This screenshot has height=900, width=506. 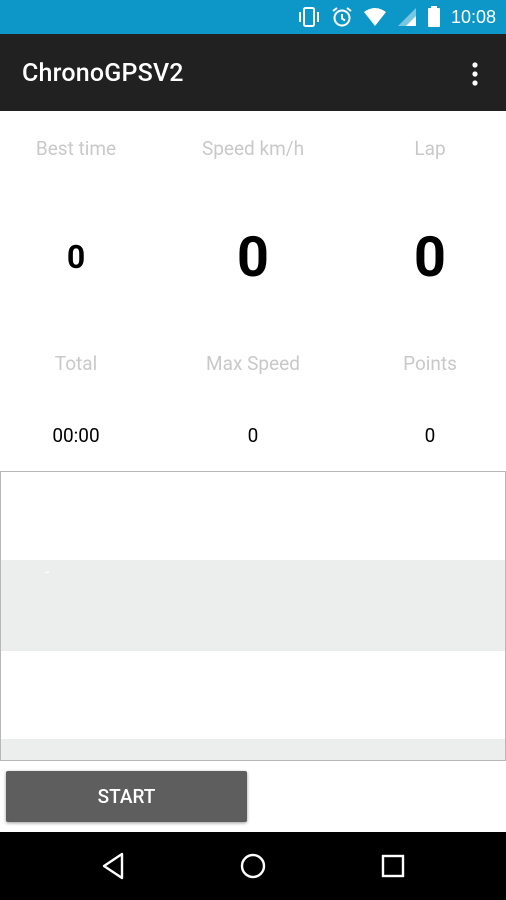 I want to click on total-label: Total, so click(x=76, y=363).